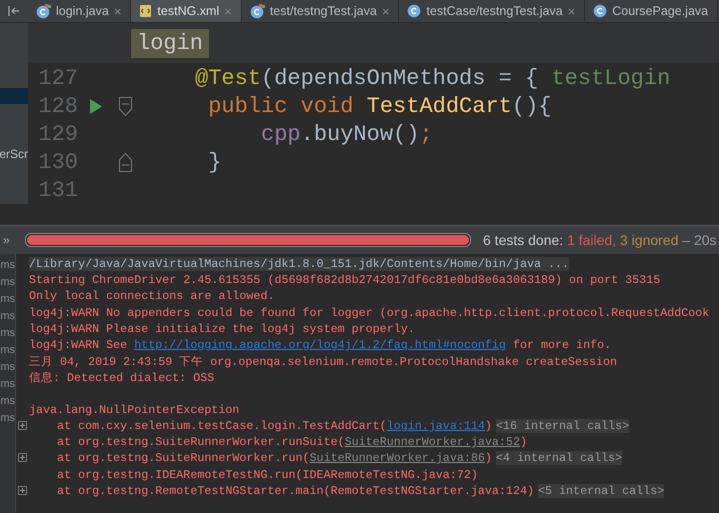 Image resolution: width=719 pixels, height=513 pixels. What do you see at coordinates (145, 11) in the screenshot?
I see `xml-file-icon` at bounding box center [145, 11].